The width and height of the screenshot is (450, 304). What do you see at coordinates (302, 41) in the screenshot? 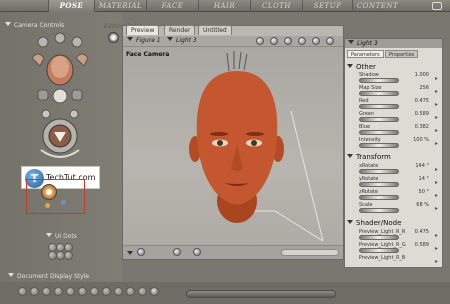
I see `options-icon` at bounding box center [302, 41].